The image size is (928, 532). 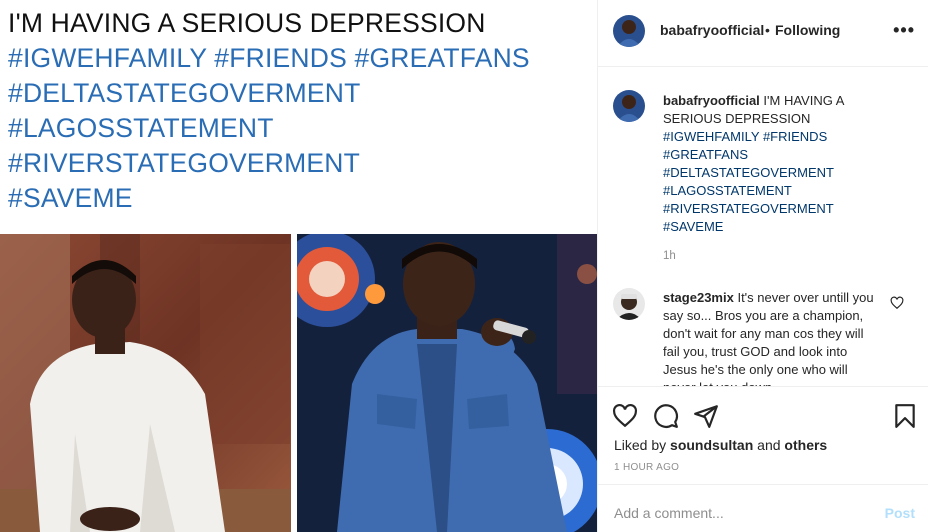 What do you see at coordinates (763, 508) in the screenshot?
I see `add-comment-bar: Add a comment... Post` at bounding box center [763, 508].